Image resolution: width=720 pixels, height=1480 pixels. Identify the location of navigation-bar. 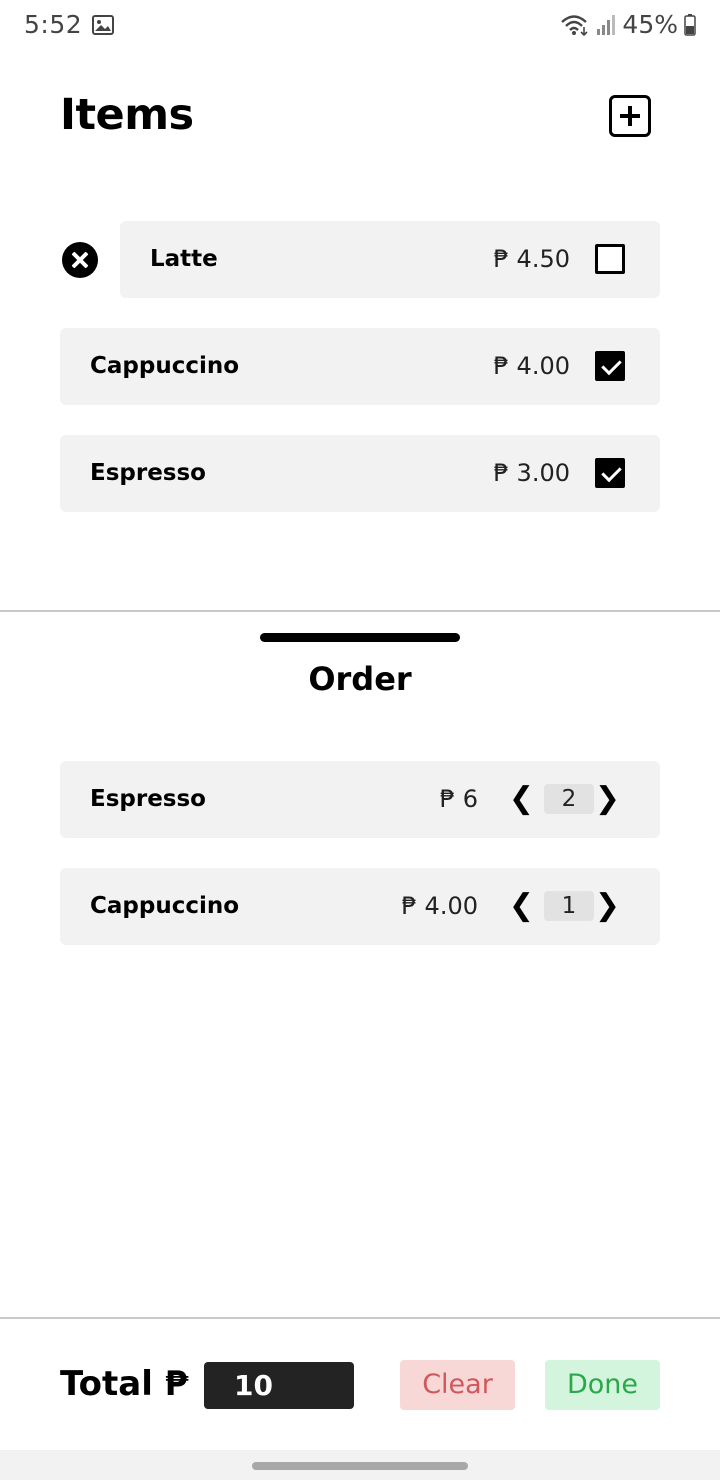
(360, 1465).